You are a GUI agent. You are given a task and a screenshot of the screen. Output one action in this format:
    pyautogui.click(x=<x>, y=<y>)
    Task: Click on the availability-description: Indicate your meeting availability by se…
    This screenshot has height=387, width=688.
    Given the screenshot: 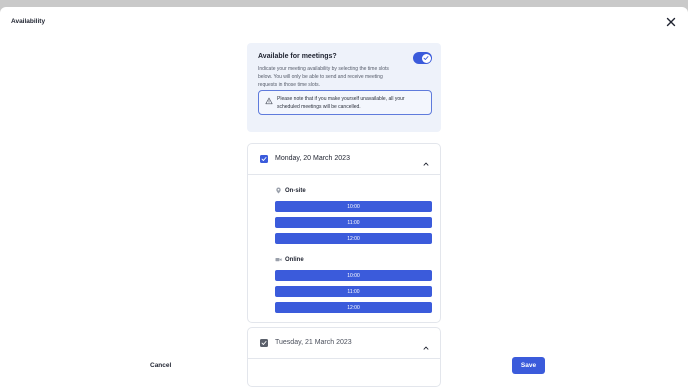 What is the action you would take?
    pyautogui.click(x=323, y=77)
    